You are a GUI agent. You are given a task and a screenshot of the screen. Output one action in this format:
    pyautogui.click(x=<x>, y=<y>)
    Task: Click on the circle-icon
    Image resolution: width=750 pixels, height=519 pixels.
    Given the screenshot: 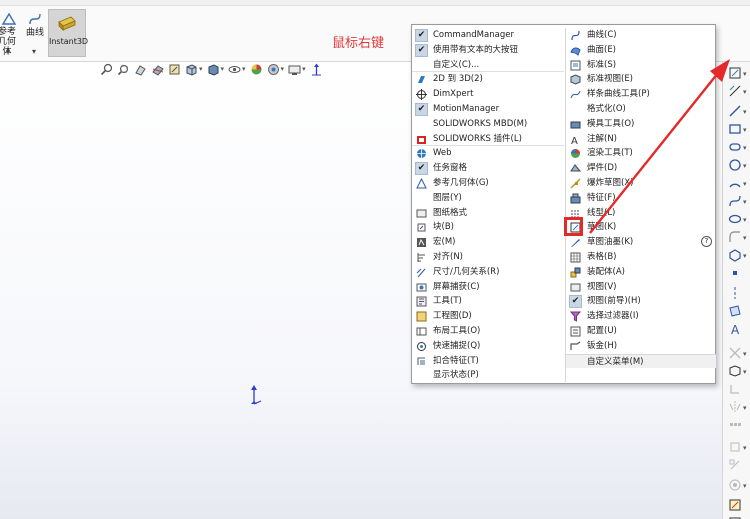 What is the action you would take?
    pyautogui.click(x=735, y=165)
    